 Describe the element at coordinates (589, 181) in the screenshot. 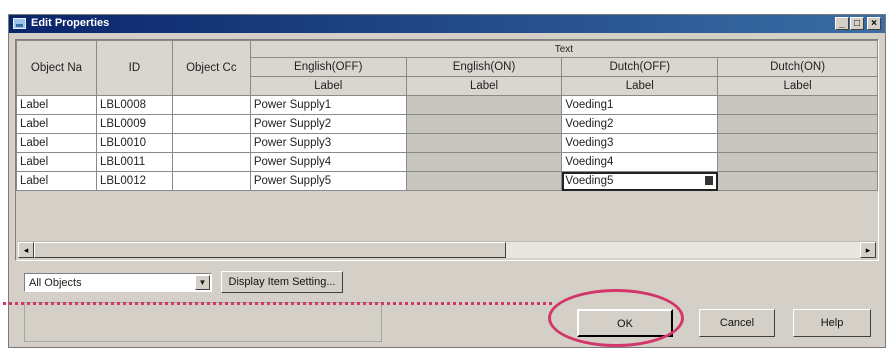

I see `cell-edit-text: Voeding5` at that location.